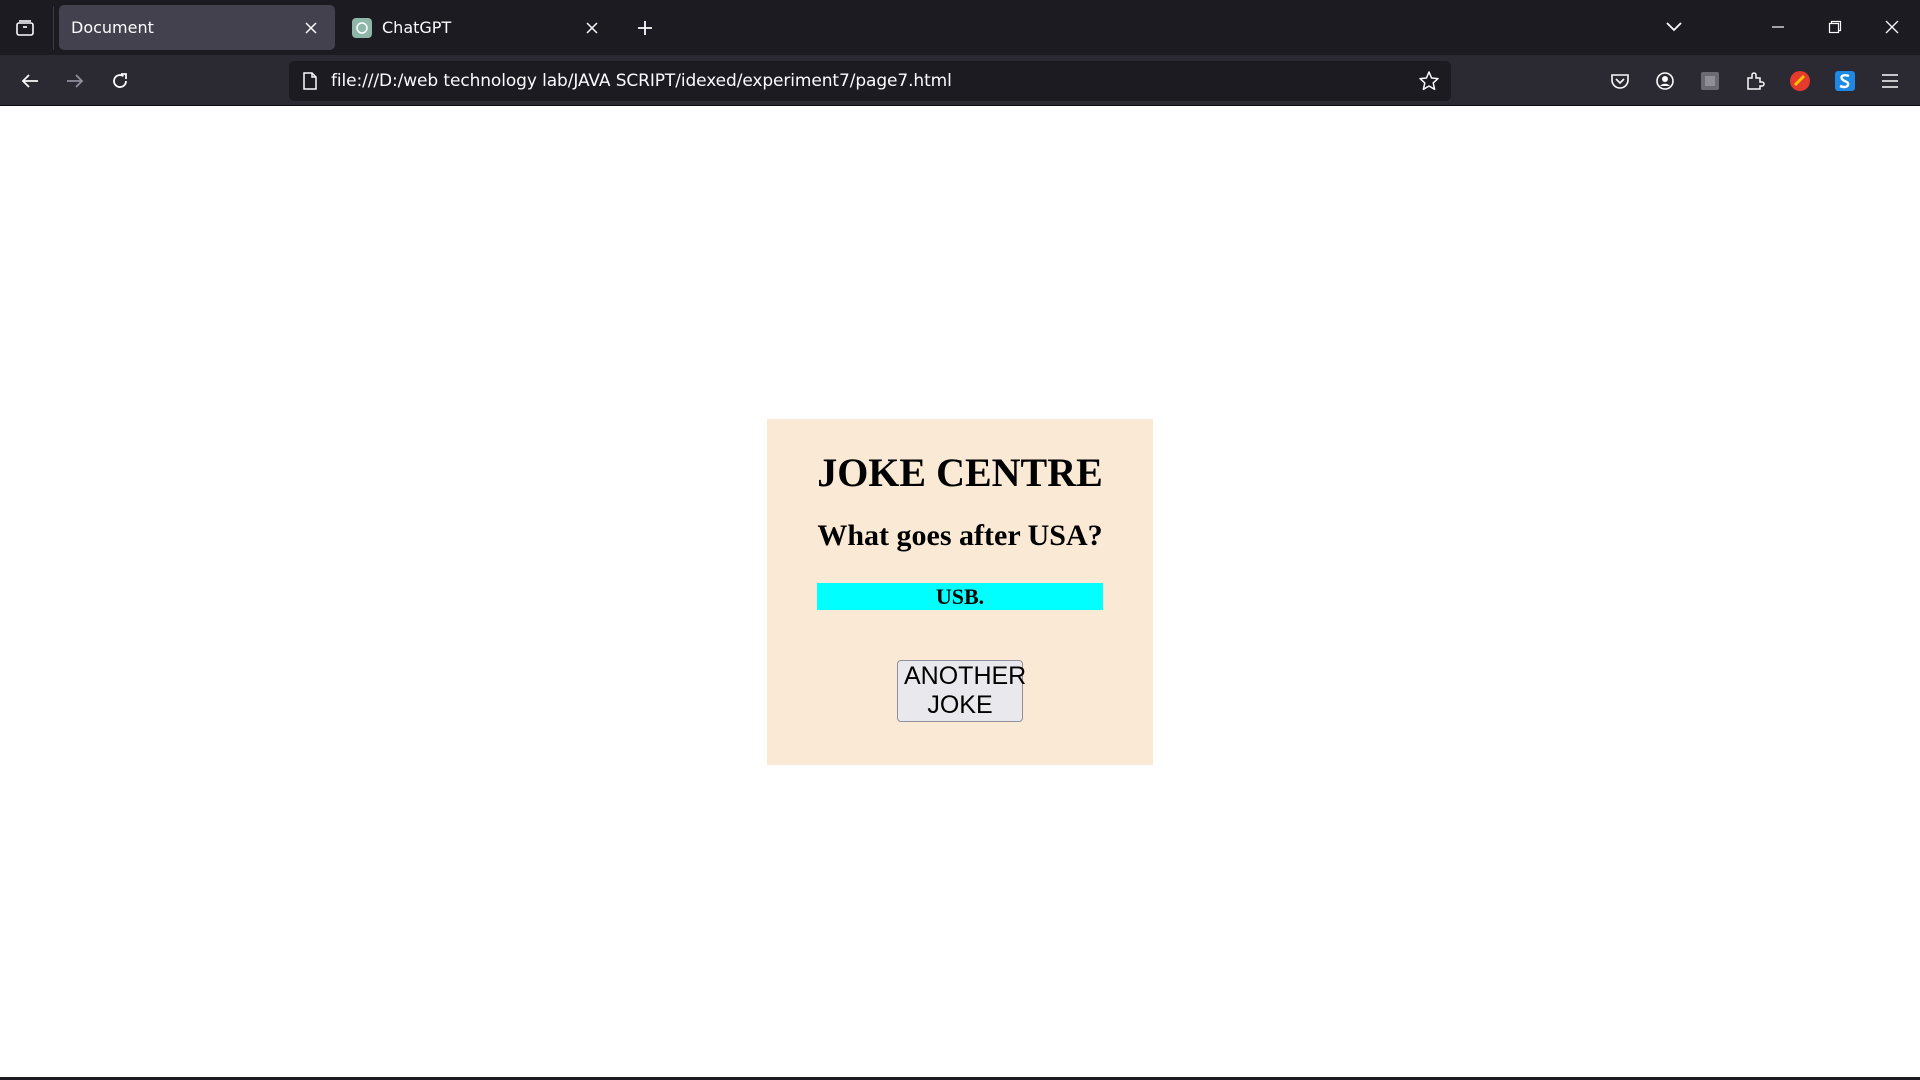 Image resolution: width=1920 pixels, height=1080 pixels. I want to click on menu-button, so click(1890, 81).